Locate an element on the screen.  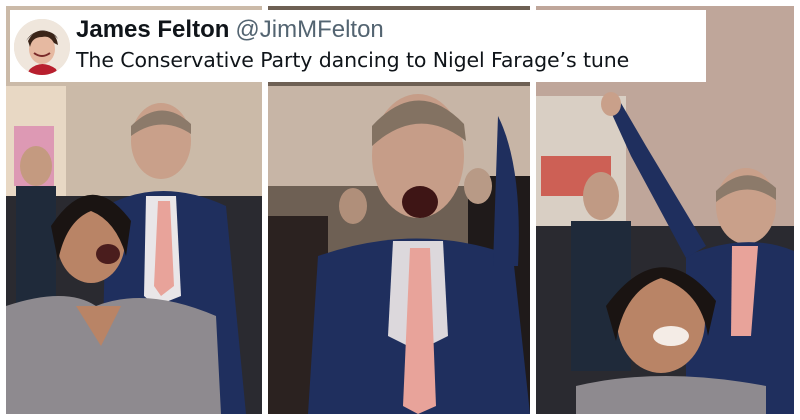
display-name: James Felton @JimMFelton is located at coordinates (230, 30).